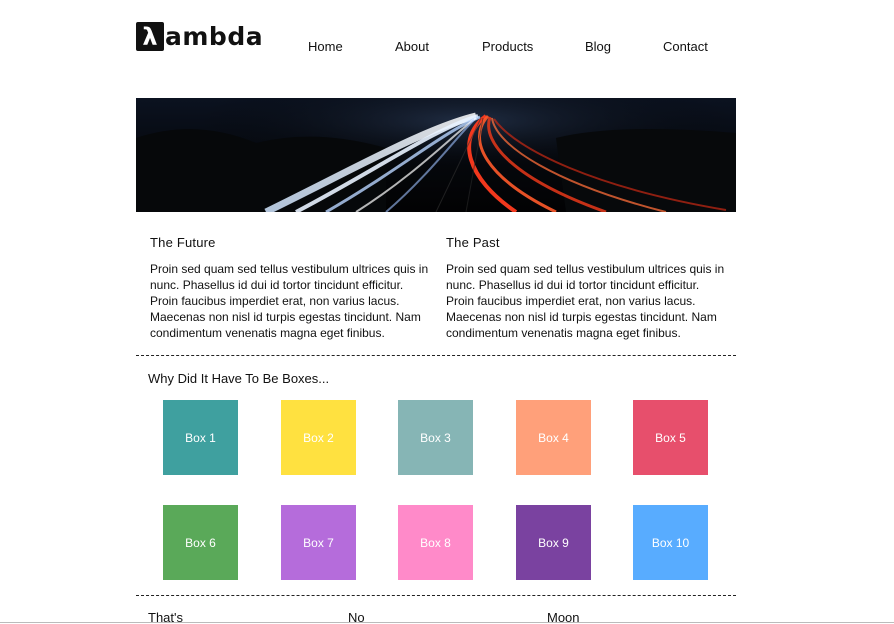 Image resolution: width=894 pixels, height=624 pixels. I want to click on box-5: Box 5, so click(670, 437).